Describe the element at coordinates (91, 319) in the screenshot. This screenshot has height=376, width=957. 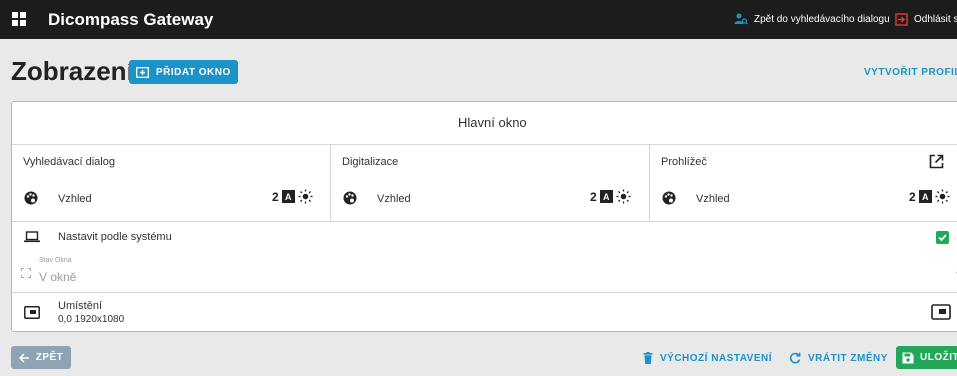
I see `placement-value: 0,0 1920x1080` at that location.